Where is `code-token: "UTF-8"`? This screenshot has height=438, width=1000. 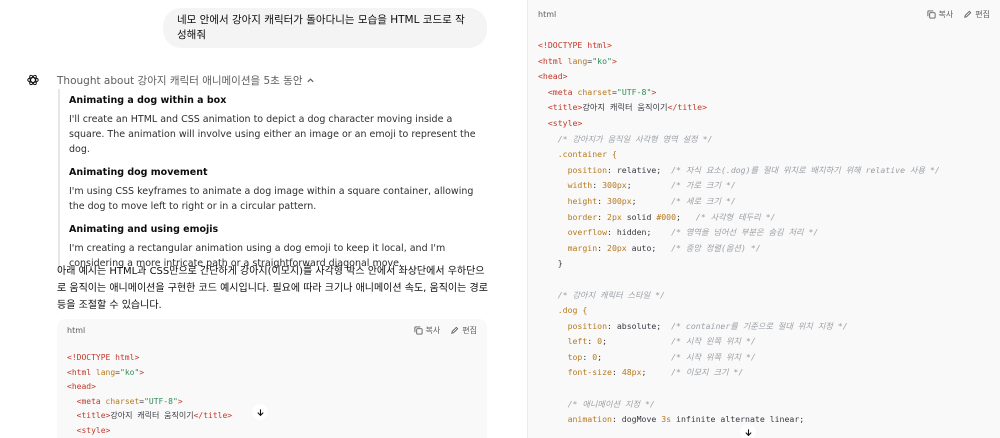 code-token: "UTF-8" is located at coordinates (161, 401).